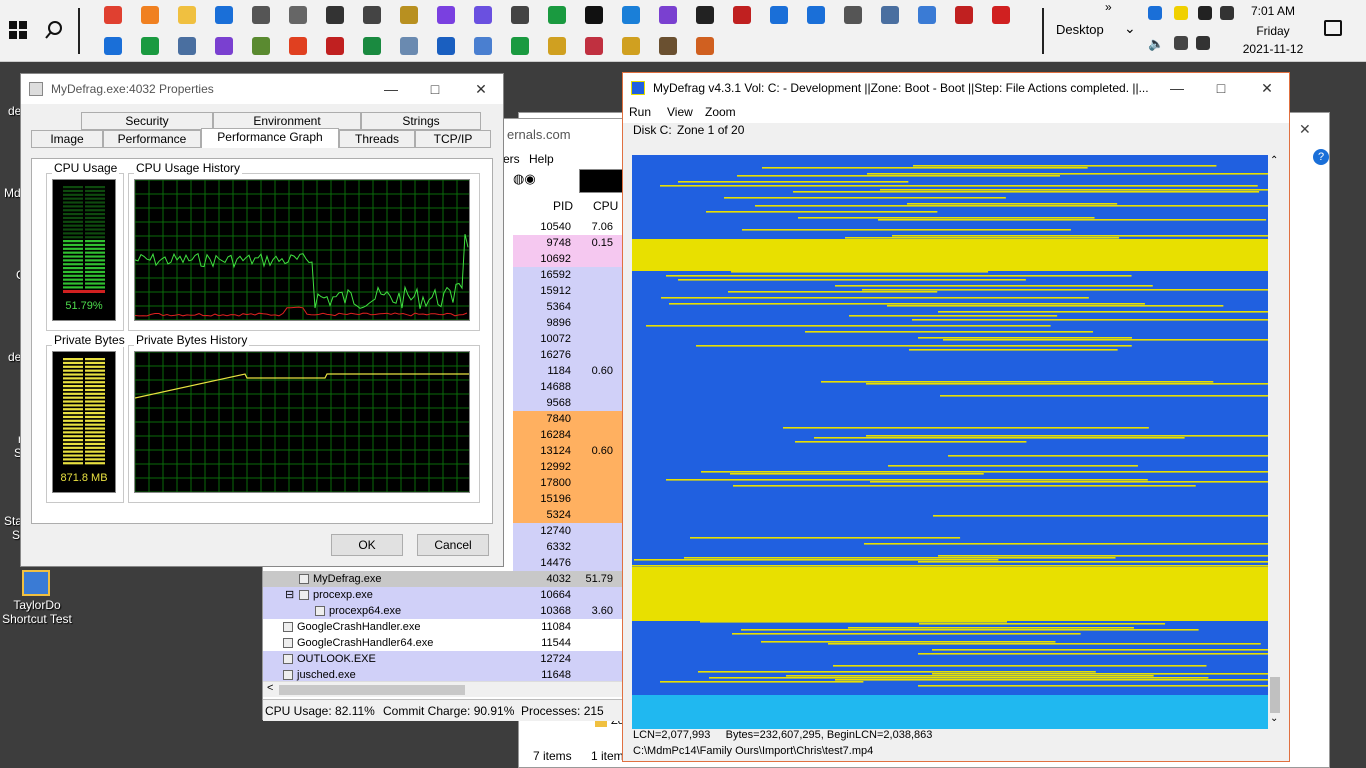 The image size is (1366, 768). Describe the element at coordinates (568, 307) in the screenshot. I see `table-row: 5364` at that location.